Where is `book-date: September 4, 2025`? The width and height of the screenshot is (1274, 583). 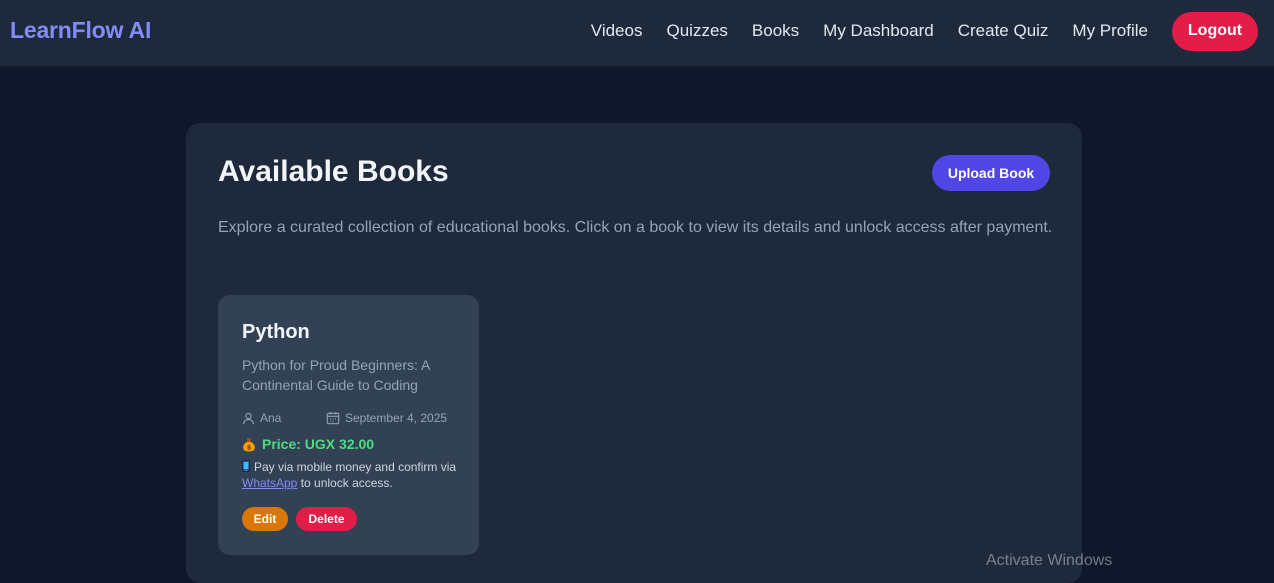 book-date: September 4, 2025 is located at coordinates (386, 418).